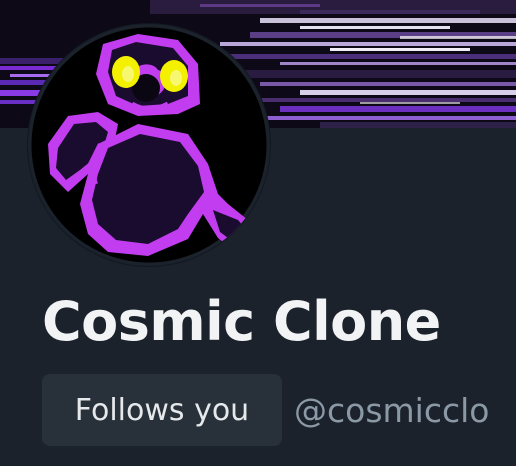 This screenshot has width=516, height=466. I want to click on follows-you-badge: Follows you, so click(162, 410).